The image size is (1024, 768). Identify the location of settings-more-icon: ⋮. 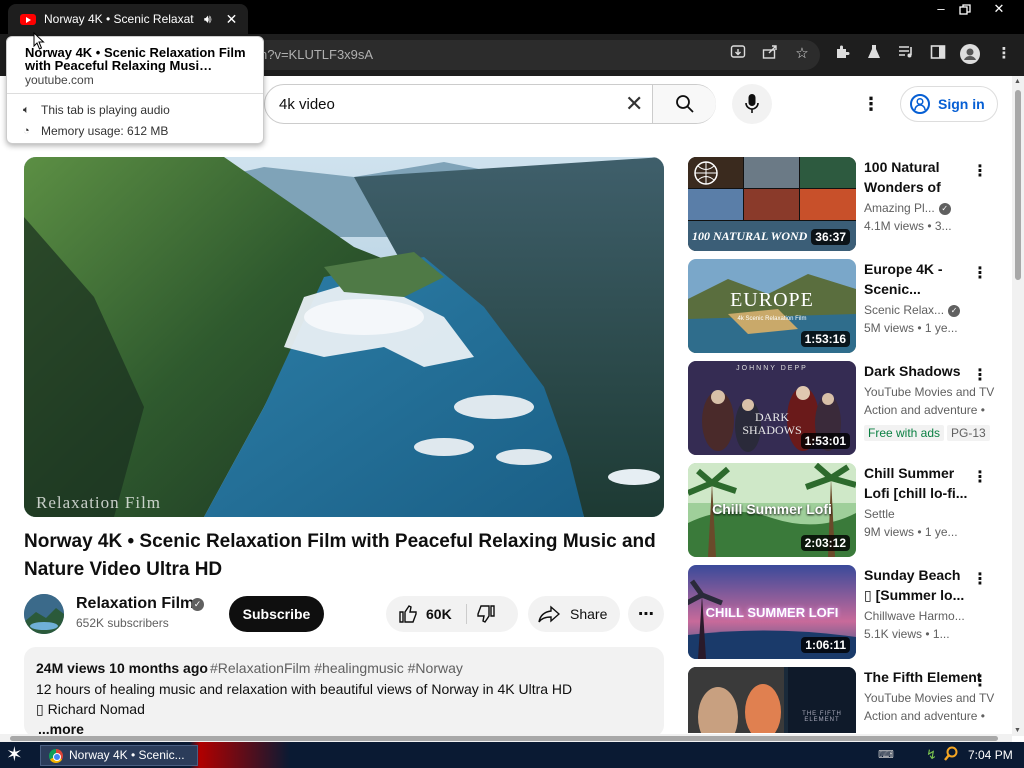
(871, 104).